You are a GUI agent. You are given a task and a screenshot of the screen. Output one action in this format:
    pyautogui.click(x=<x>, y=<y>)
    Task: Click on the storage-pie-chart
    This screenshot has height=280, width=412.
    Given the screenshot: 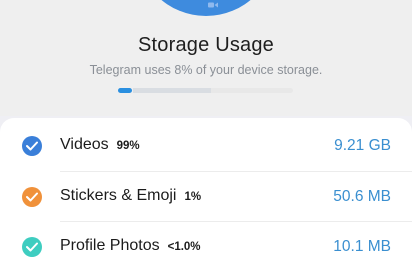 What is the action you would take?
    pyautogui.click(x=206, y=8)
    